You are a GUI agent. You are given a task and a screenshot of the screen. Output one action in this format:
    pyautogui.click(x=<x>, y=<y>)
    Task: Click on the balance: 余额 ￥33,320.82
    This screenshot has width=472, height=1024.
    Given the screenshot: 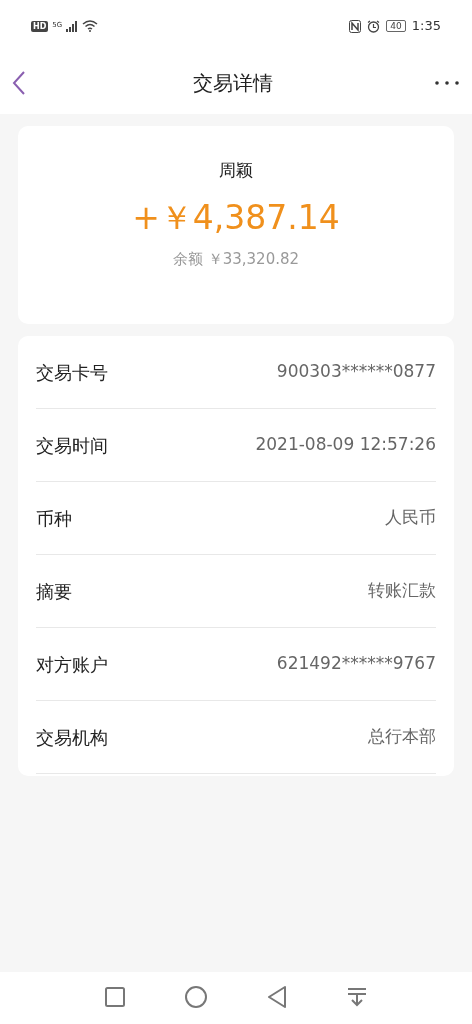 What is the action you would take?
    pyautogui.click(x=236, y=259)
    